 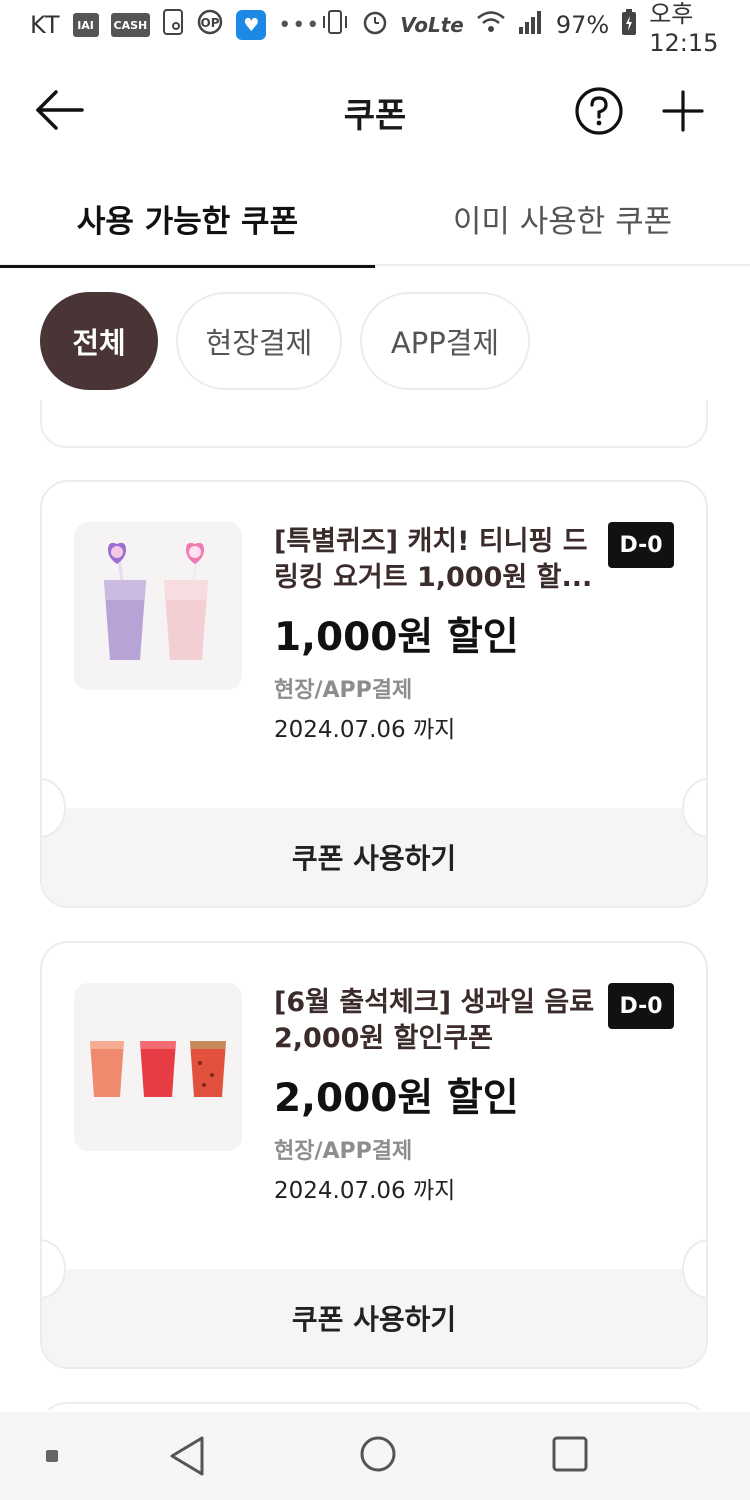 I want to click on filter-onsite-chip: 현장결제, so click(x=259, y=341).